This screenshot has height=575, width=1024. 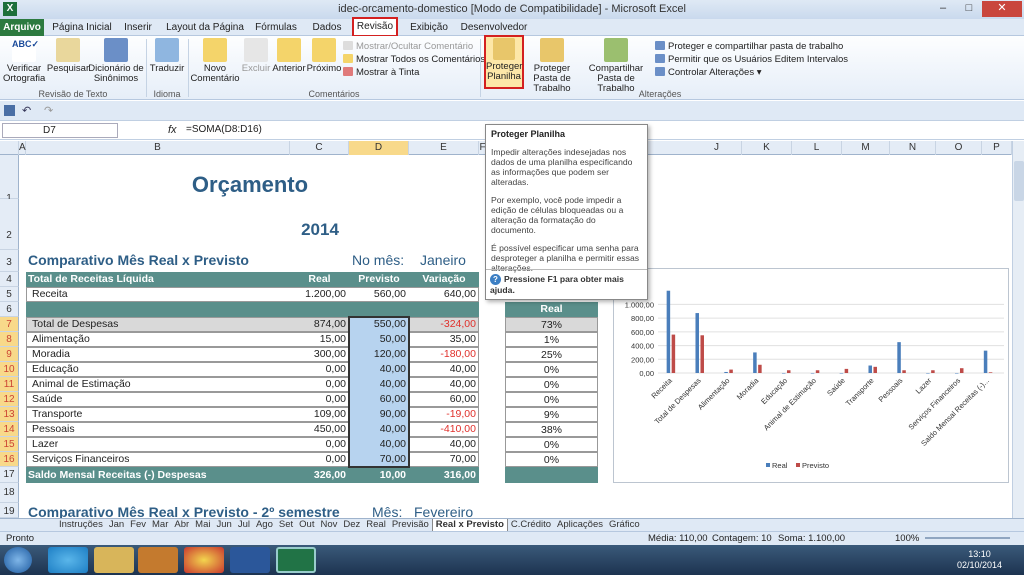 What do you see at coordinates (443, 511) in the screenshot?
I see `month2-value: Fevereiro` at bounding box center [443, 511].